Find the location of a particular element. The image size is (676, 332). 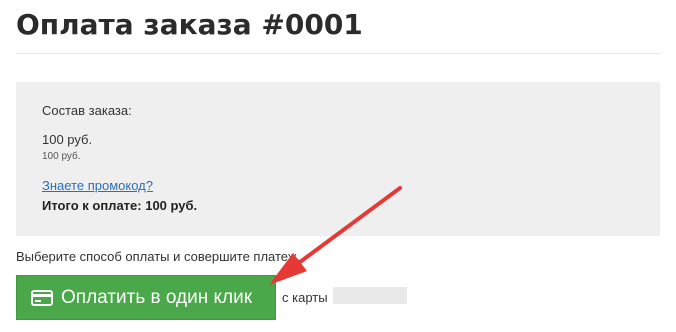

masked-card-number is located at coordinates (370, 295).